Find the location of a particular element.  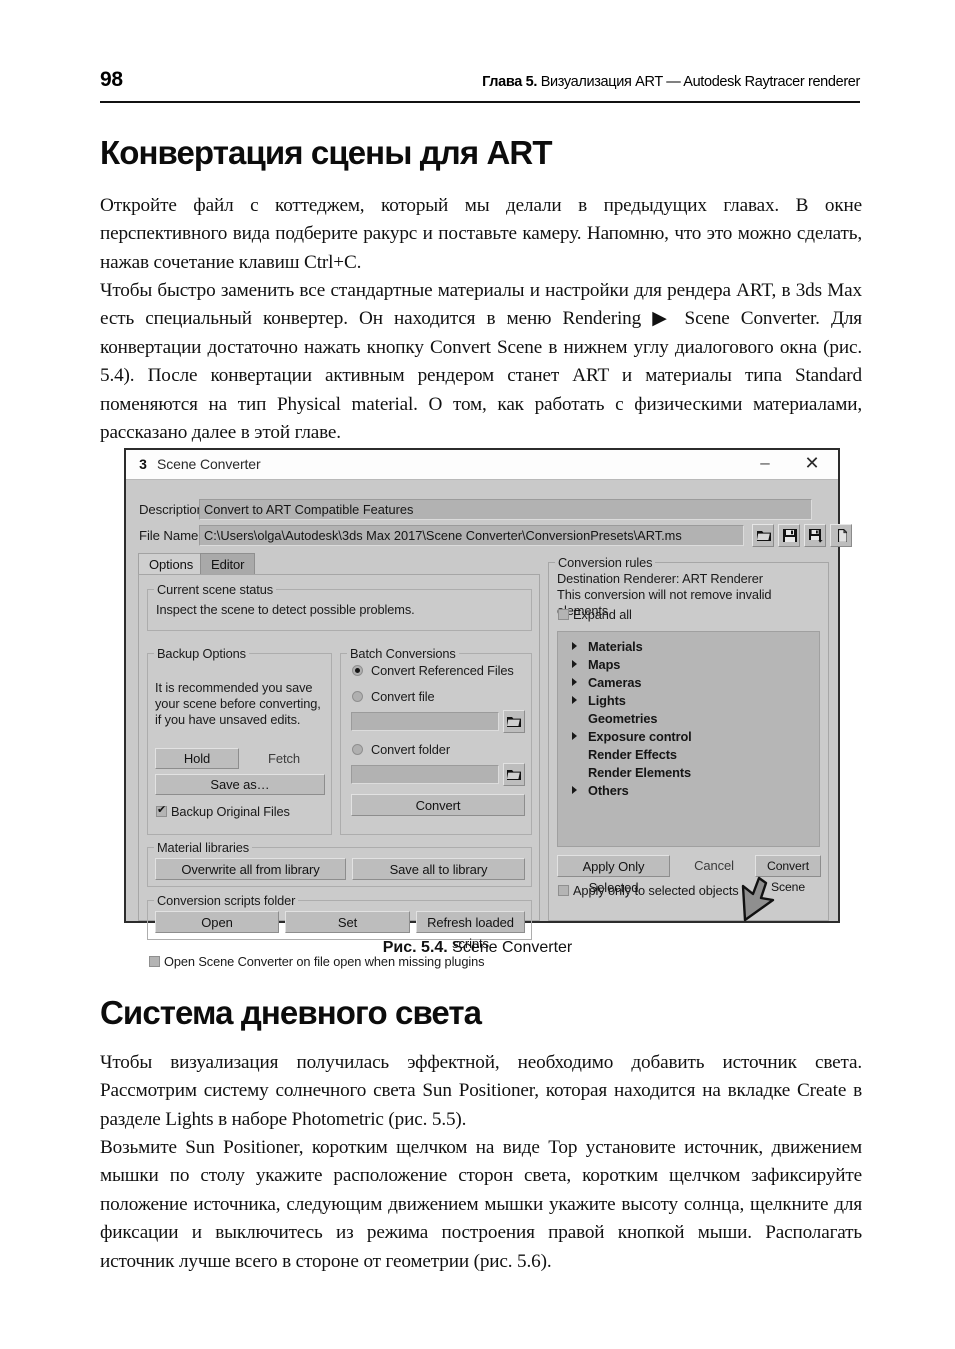

figure-title: Scene Converter is located at coordinates (510, 947).